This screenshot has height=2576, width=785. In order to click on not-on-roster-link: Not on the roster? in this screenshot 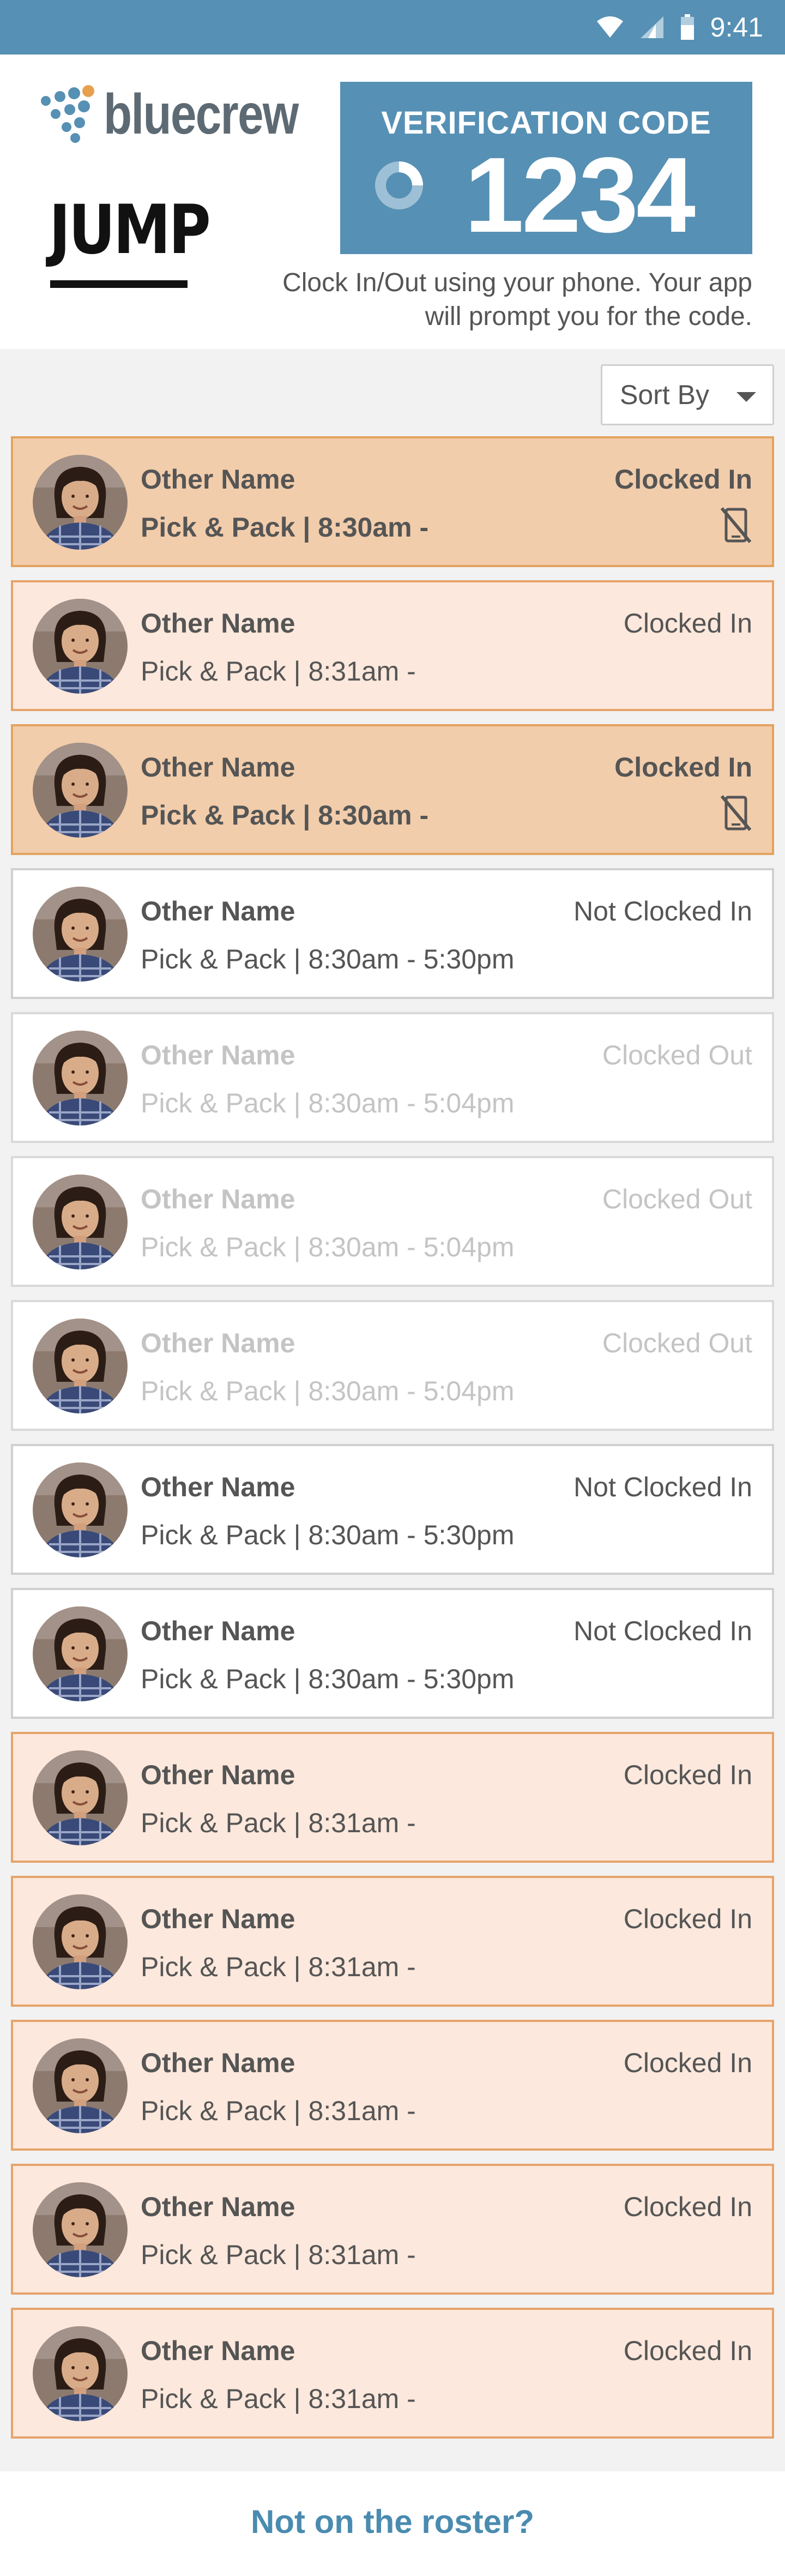, I will do `click(392, 2522)`.